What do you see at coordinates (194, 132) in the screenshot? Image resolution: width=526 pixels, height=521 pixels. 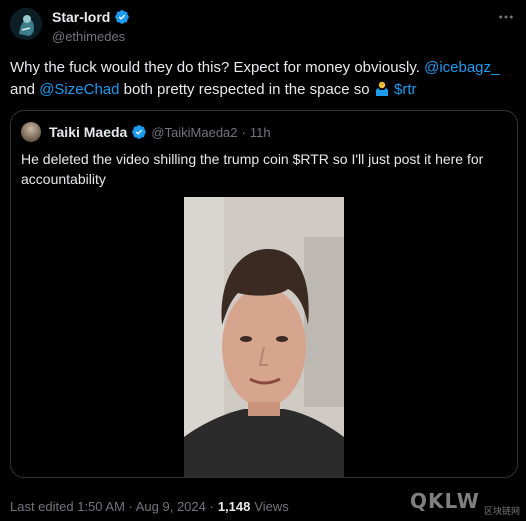 I see `quote-author-handle: @TaikiMaeda2` at bounding box center [194, 132].